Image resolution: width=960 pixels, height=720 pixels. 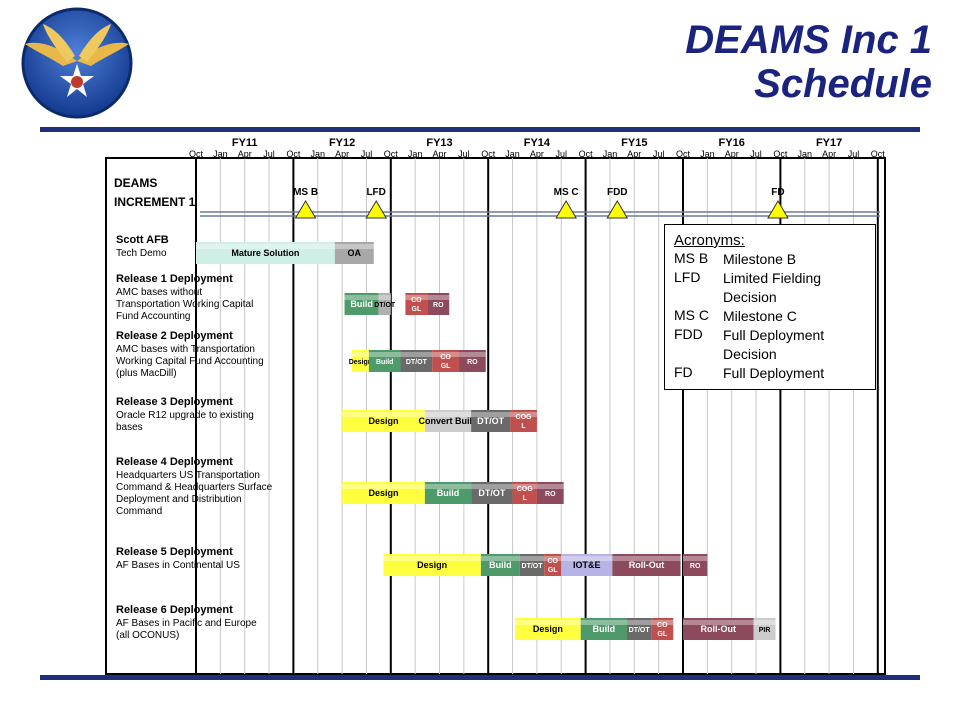 What do you see at coordinates (190, 361) in the screenshot?
I see `release-description: Working Capital Fund Accounting` at bounding box center [190, 361].